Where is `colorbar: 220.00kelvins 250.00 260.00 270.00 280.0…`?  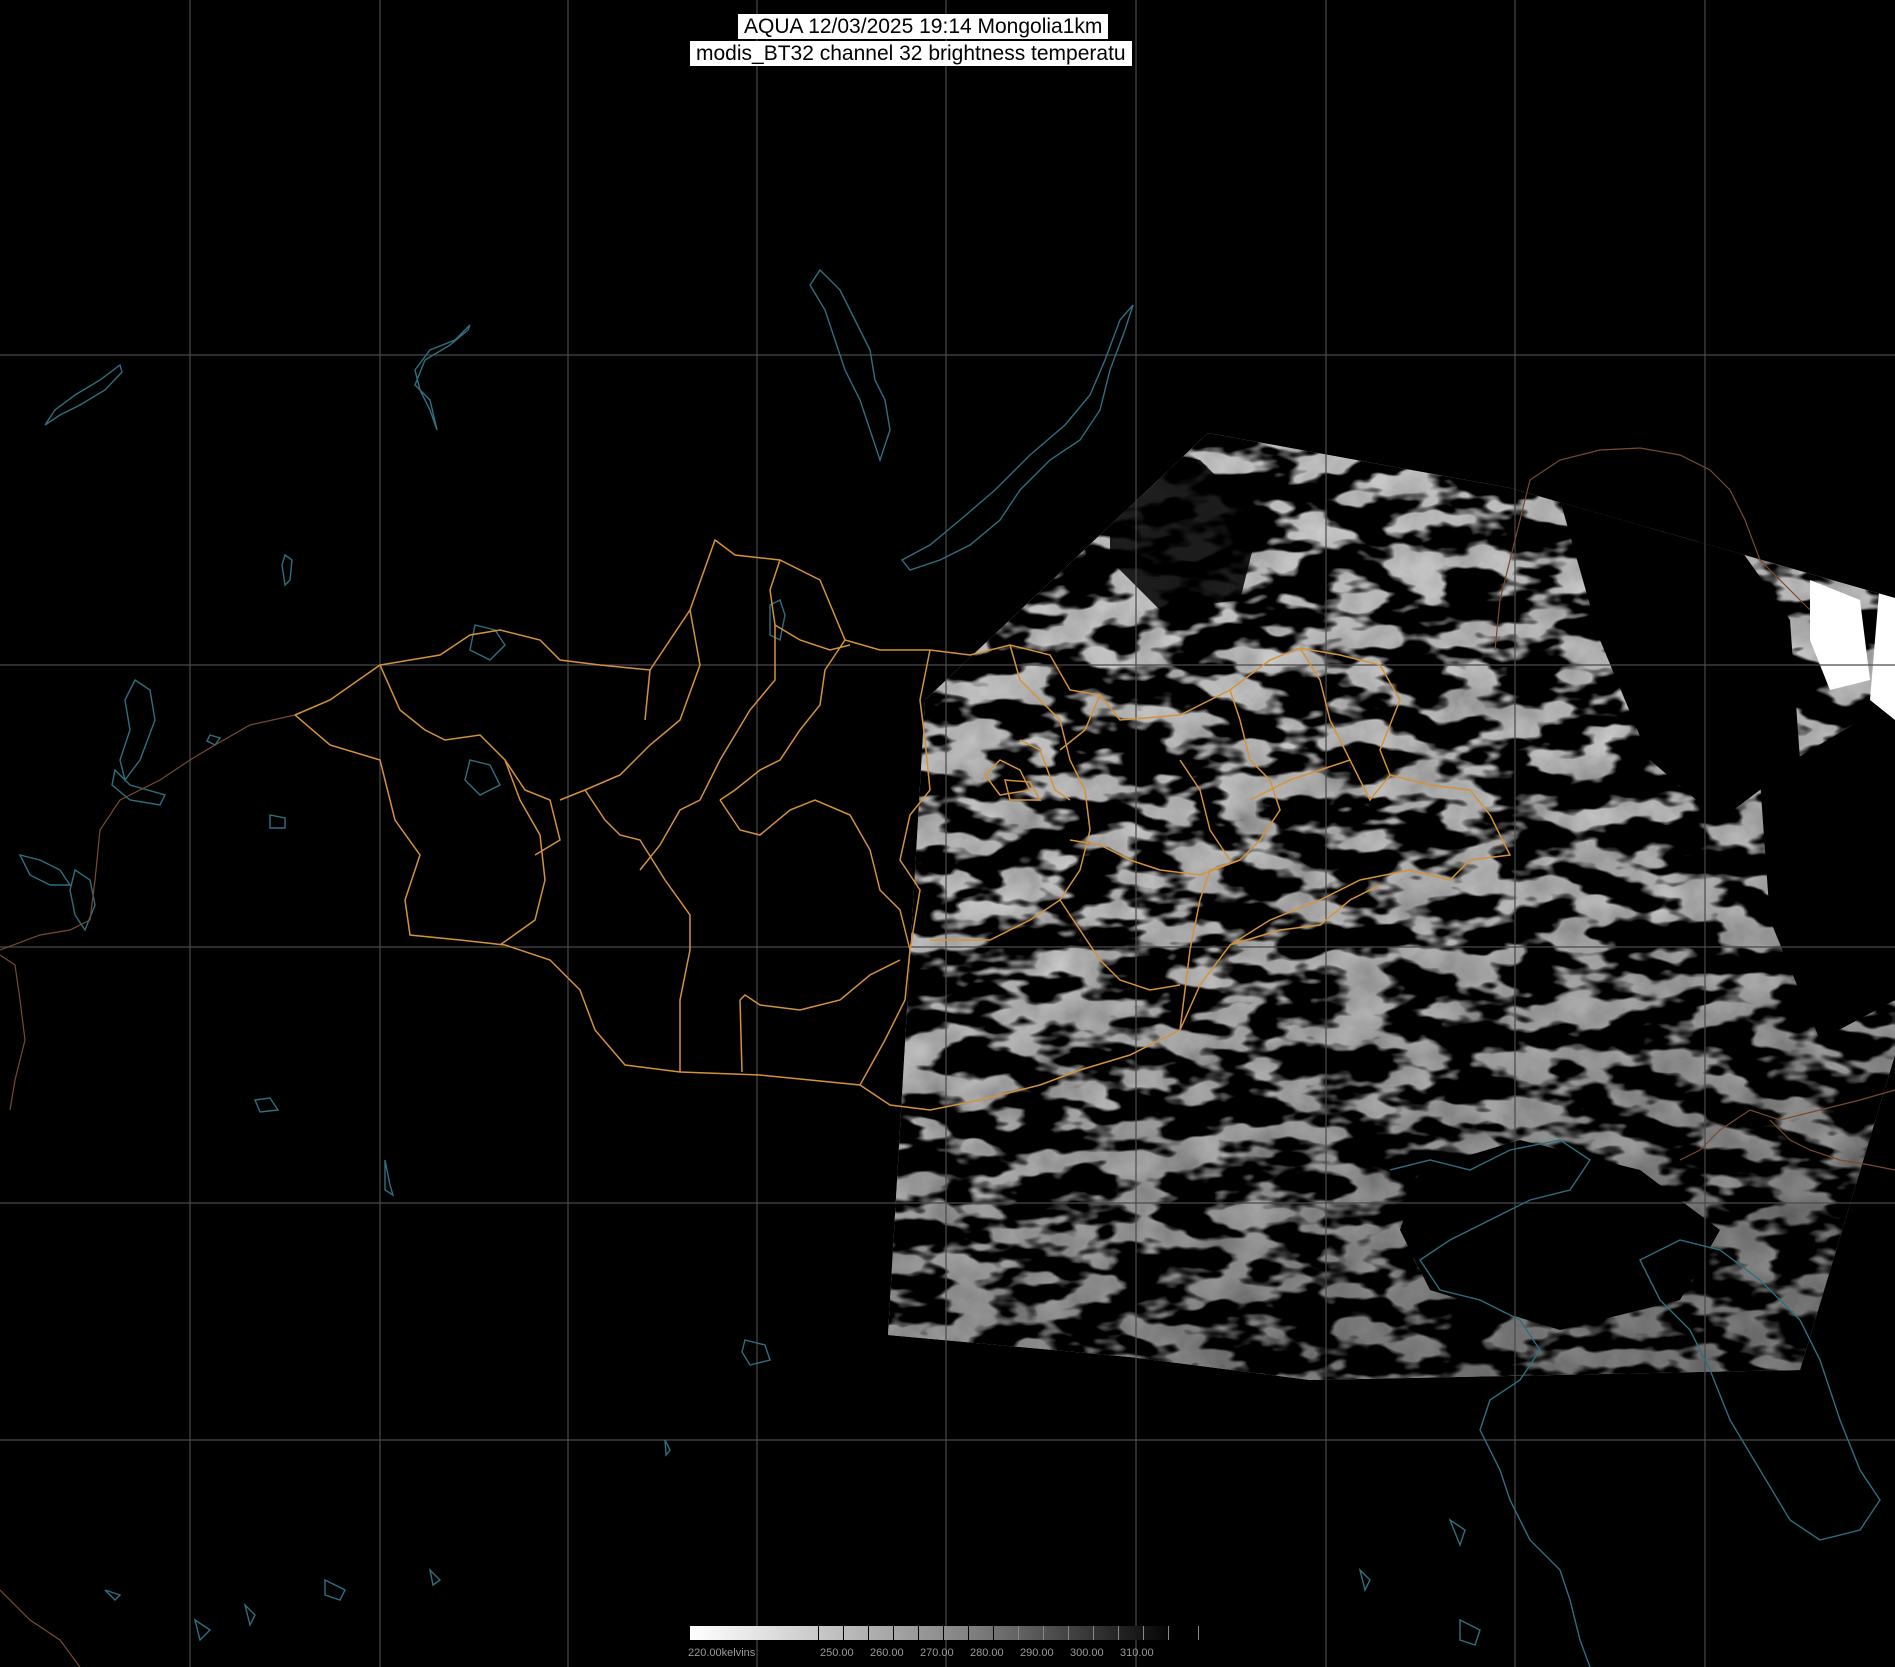 colorbar: 220.00kelvins 250.00 260.00 270.00 280.0… is located at coordinates (945, 1642).